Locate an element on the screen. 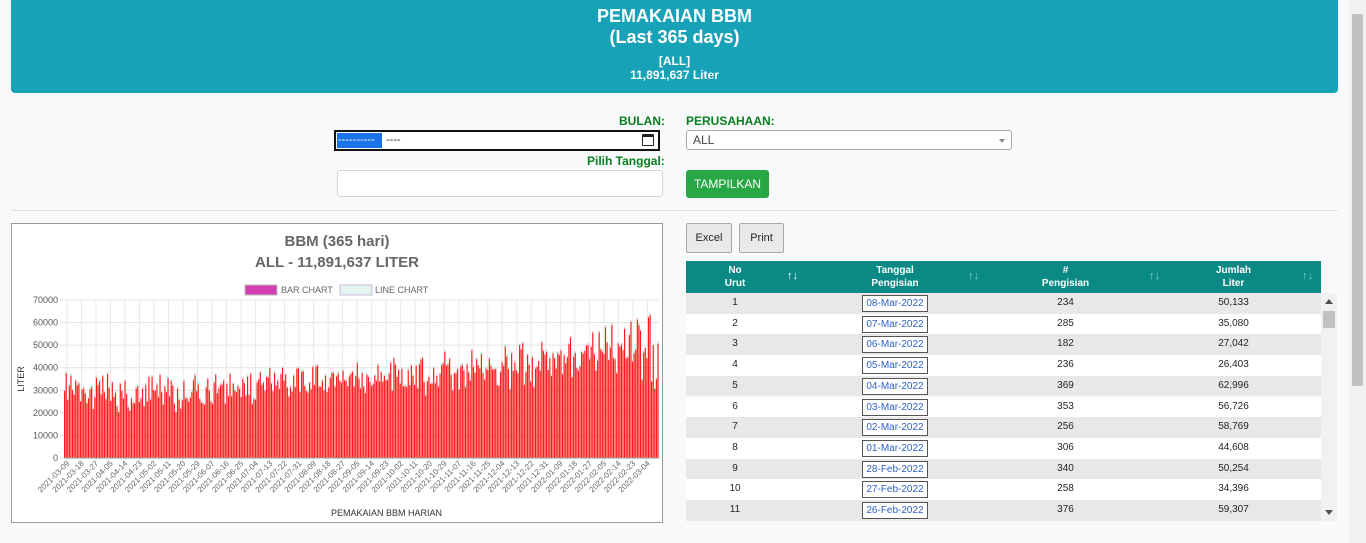 This screenshot has width=1366, height=543. cell-tanggal-link: 03-Mar-2022 is located at coordinates (895, 407).